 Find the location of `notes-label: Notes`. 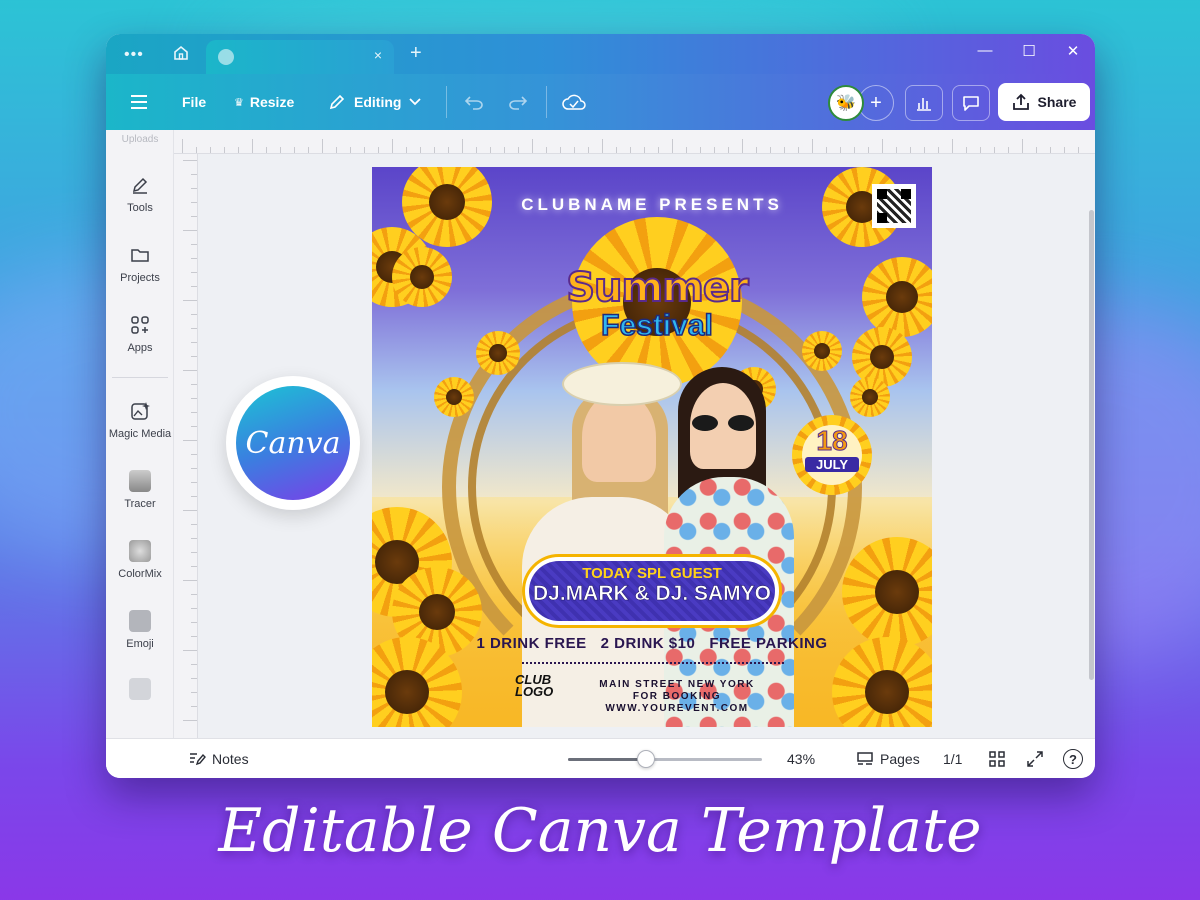

notes-label: Notes is located at coordinates (230, 759).